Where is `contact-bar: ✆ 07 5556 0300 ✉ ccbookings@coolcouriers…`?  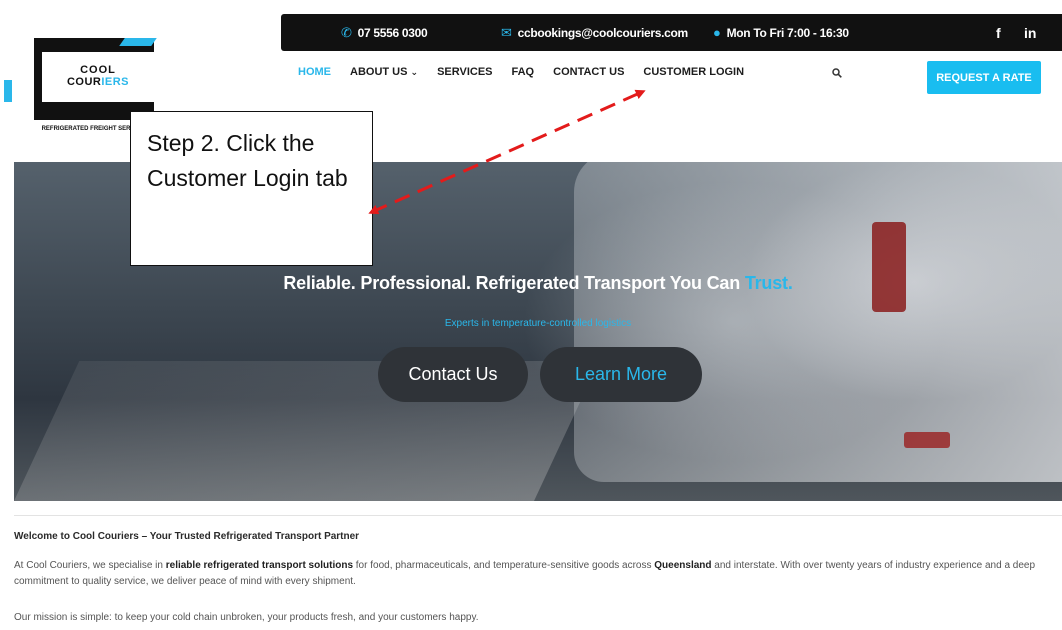
contact-bar: ✆ 07 5556 0300 ✉ ccbookings@coolcouriers… is located at coordinates (671, 32).